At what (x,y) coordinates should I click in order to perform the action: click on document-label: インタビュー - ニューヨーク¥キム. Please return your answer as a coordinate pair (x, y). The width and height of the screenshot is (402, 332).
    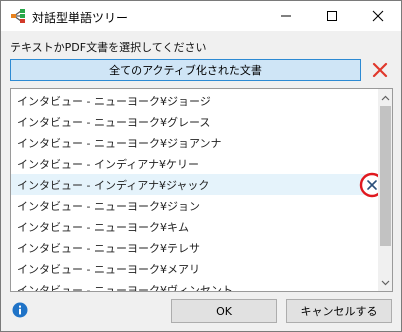
    Looking at the image, I should click on (103, 227).